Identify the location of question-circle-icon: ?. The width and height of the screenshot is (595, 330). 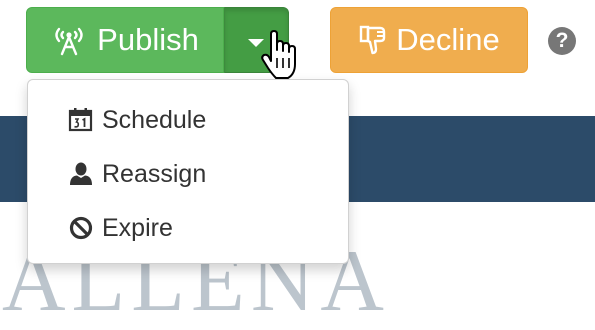
(562, 41).